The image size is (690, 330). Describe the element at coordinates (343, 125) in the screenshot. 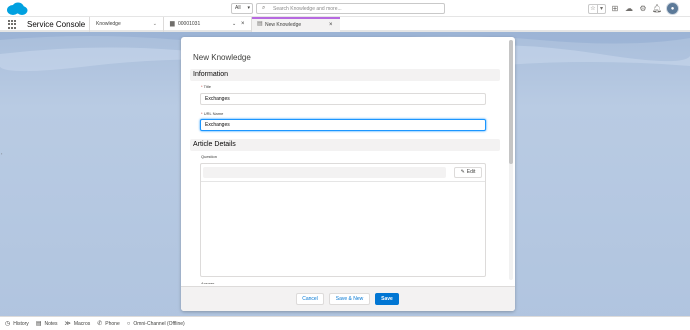

I see `url-name-field` at that location.